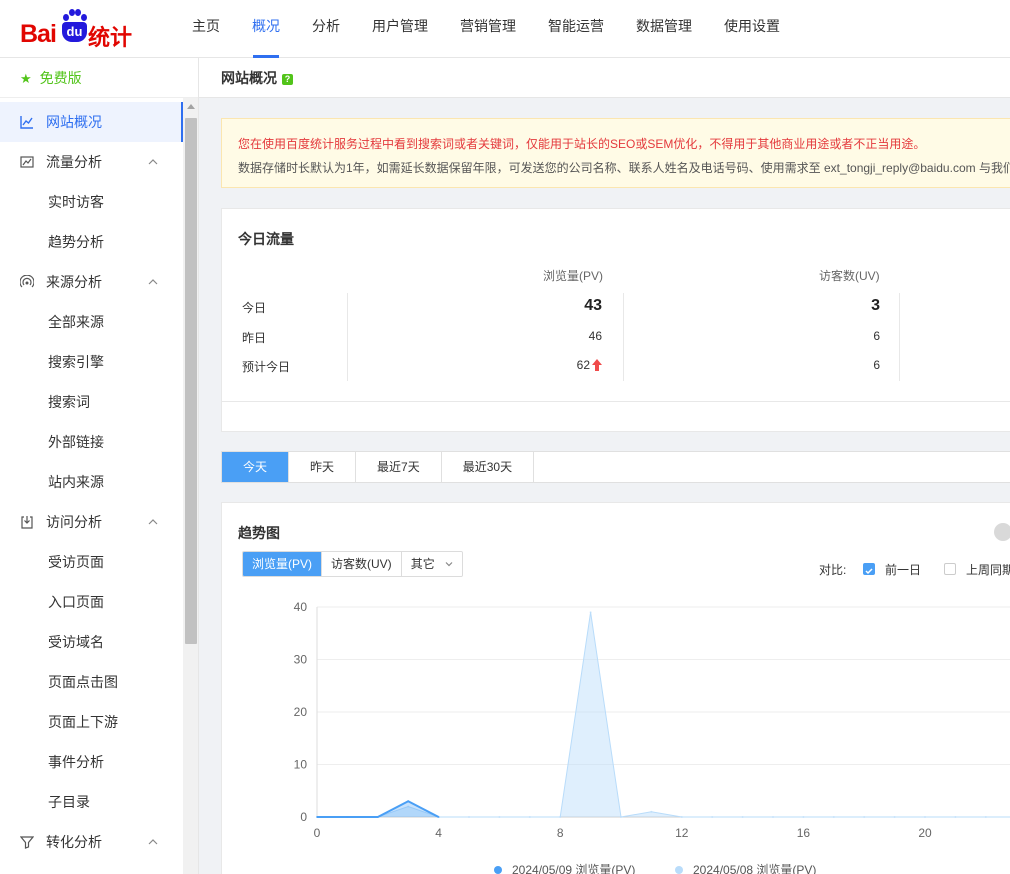 The height and width of the screenshot is (874, 1010). What do you see at coordinates (682, 833) in the screenshot?
I see `x-tick-label: 12` at bounding box center [682, 833].